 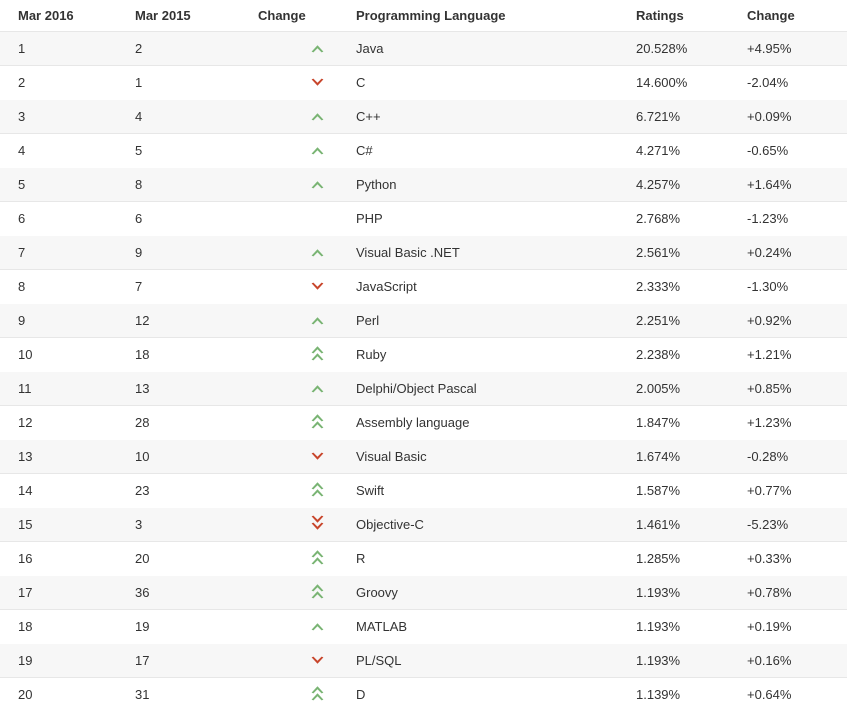 I want to click on cell-rank-new: 17, so click(x=58, y=592).